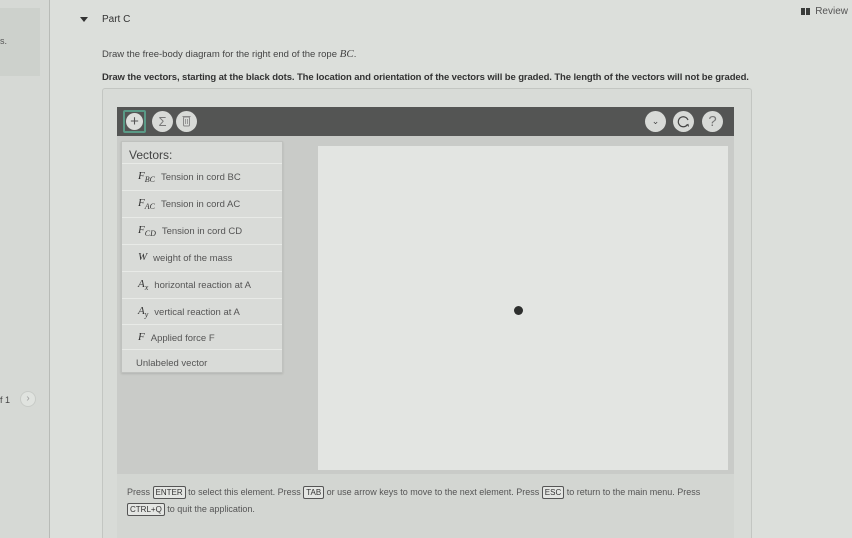  I want to click on vector-item: FCD Tension in cord CD, so click(202, 230).